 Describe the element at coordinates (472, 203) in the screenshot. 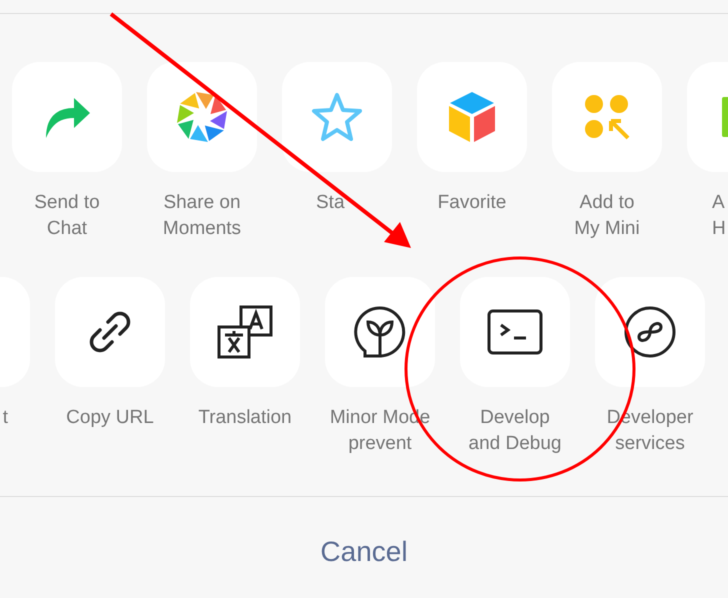

I see `action-label: Favorite` at that location.